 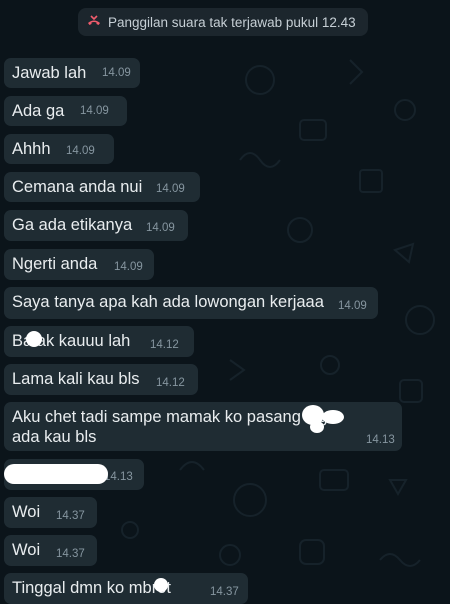 What do you see at coordinates (232, 22) in the screenshot?
I see `missed-call-text: Panggilan suara tak terjawab pukul 12.43` at bounding box center [232, 22].